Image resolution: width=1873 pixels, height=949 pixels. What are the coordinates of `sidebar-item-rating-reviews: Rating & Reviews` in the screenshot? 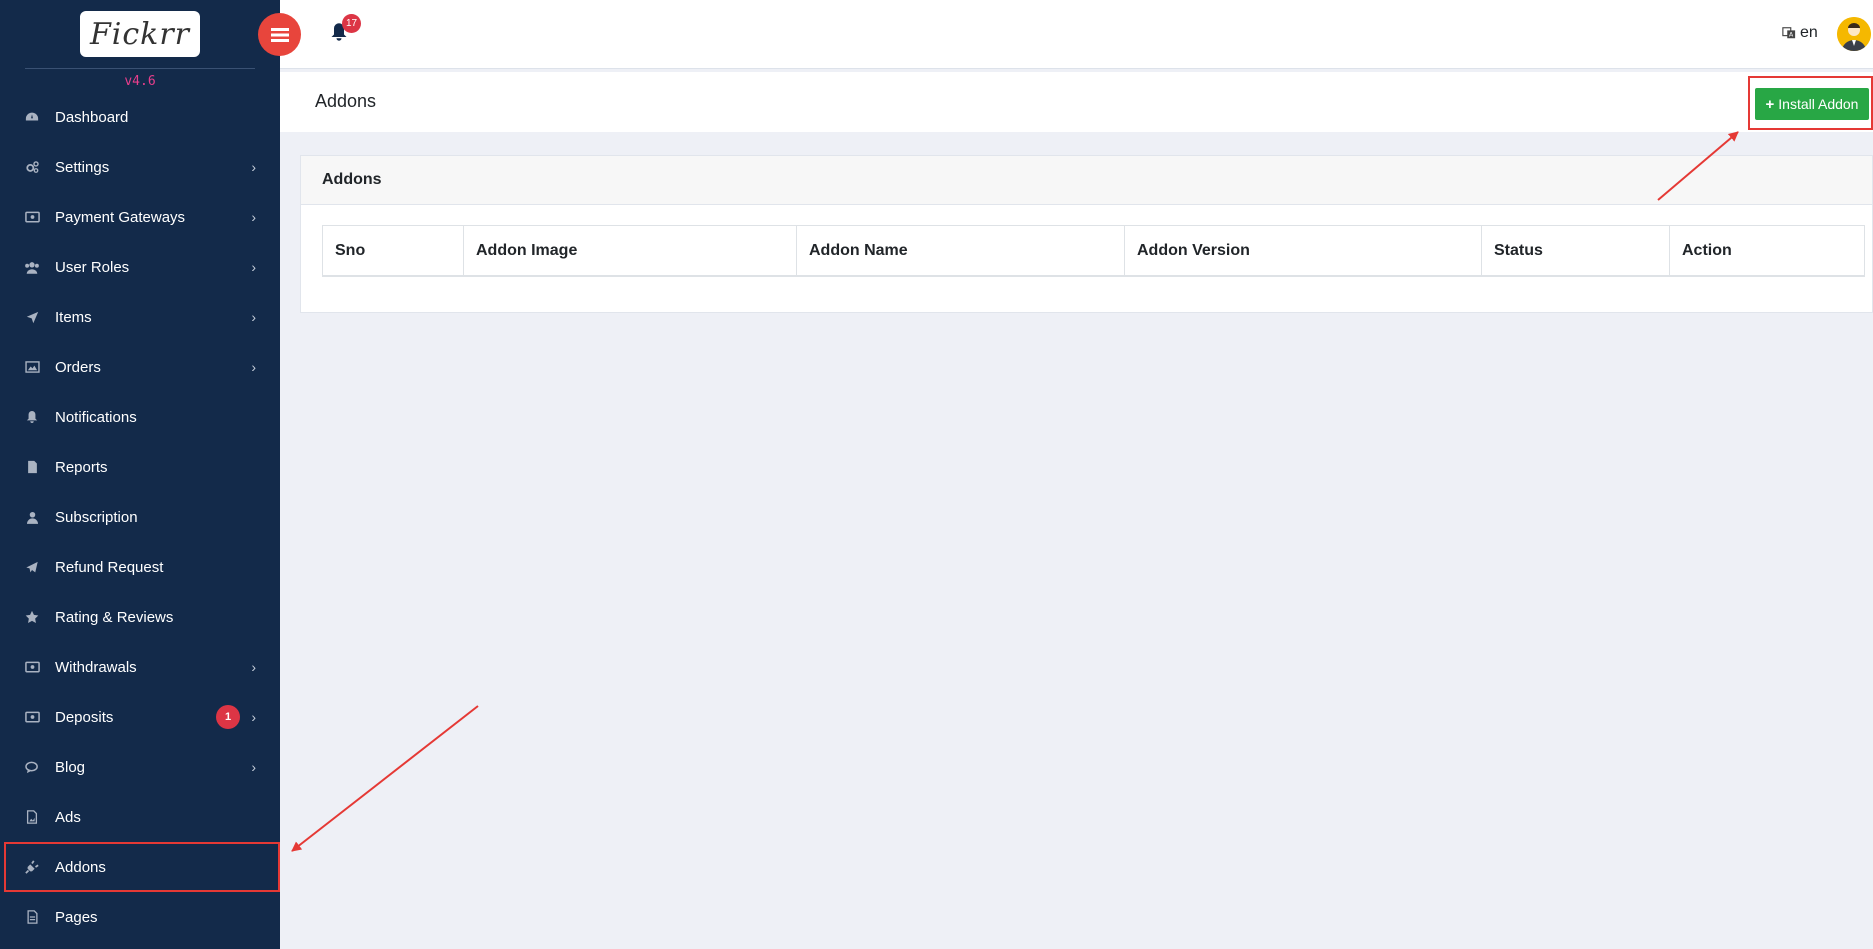 It's located at (140, 617).